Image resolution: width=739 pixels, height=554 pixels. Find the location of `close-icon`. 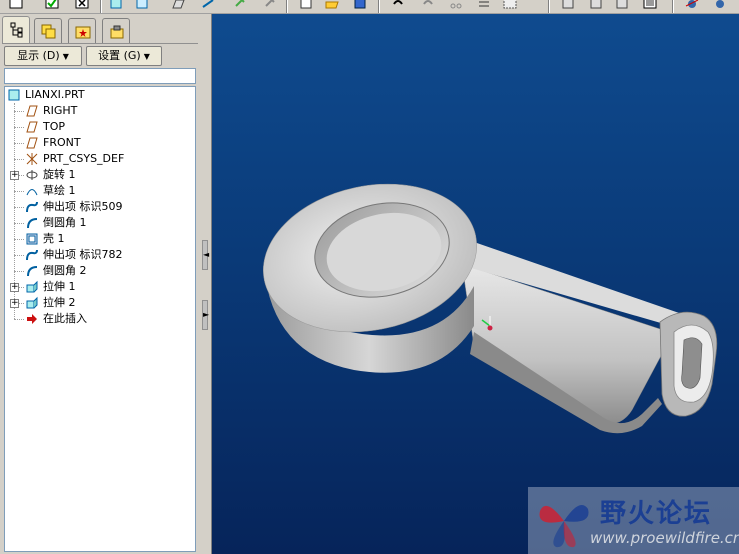

close-icon is located at coordinates (82, 5).